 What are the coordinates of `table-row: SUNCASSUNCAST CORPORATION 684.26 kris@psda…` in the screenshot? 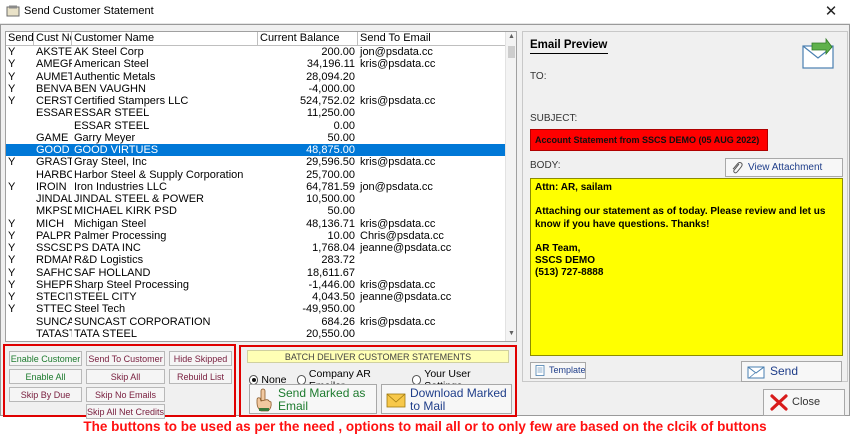 It's located at (256, 322).